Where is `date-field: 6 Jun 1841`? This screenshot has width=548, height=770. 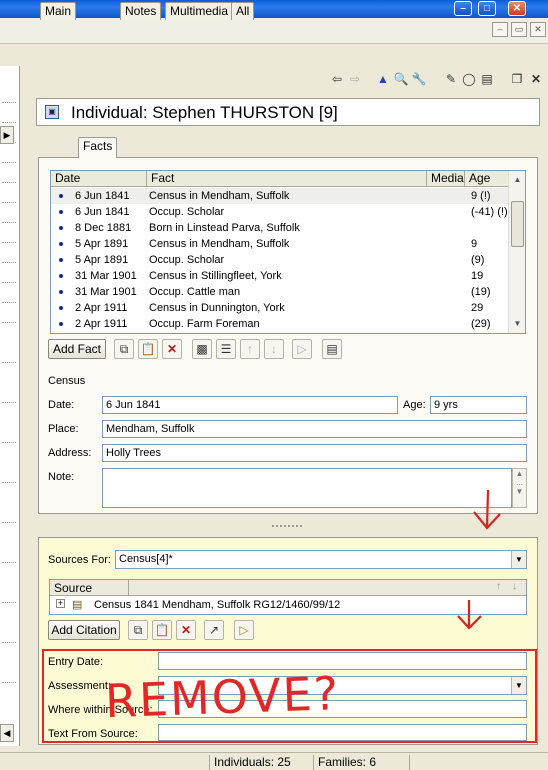
date-field: 6 Jun 1841 is located at coordinates (250, 405).